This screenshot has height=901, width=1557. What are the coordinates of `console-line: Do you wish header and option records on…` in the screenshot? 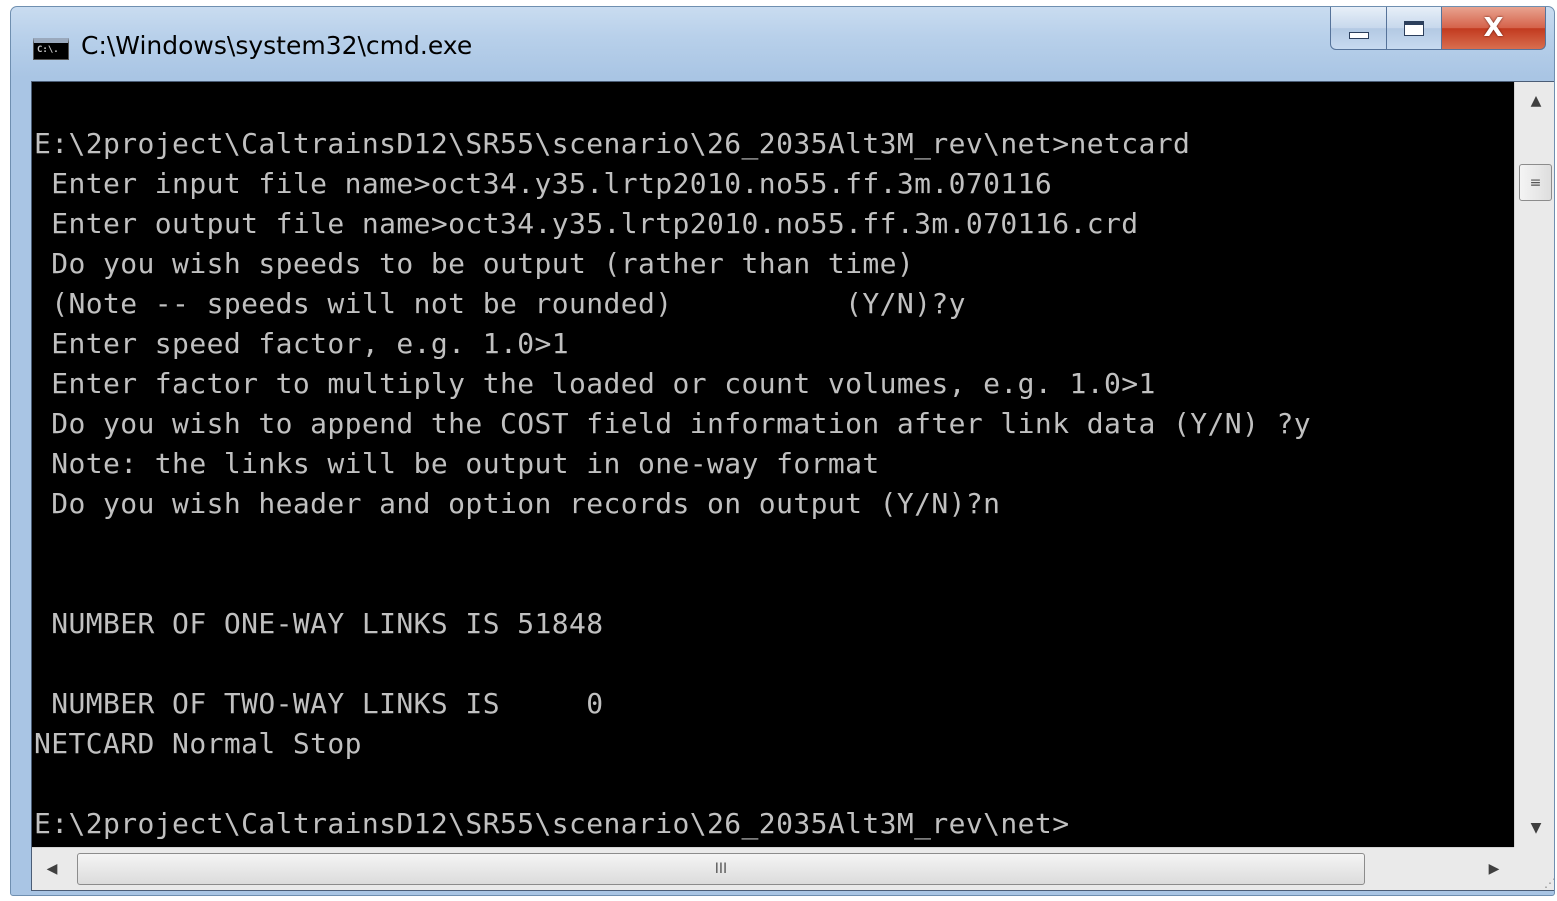 It's located at (517, 503).